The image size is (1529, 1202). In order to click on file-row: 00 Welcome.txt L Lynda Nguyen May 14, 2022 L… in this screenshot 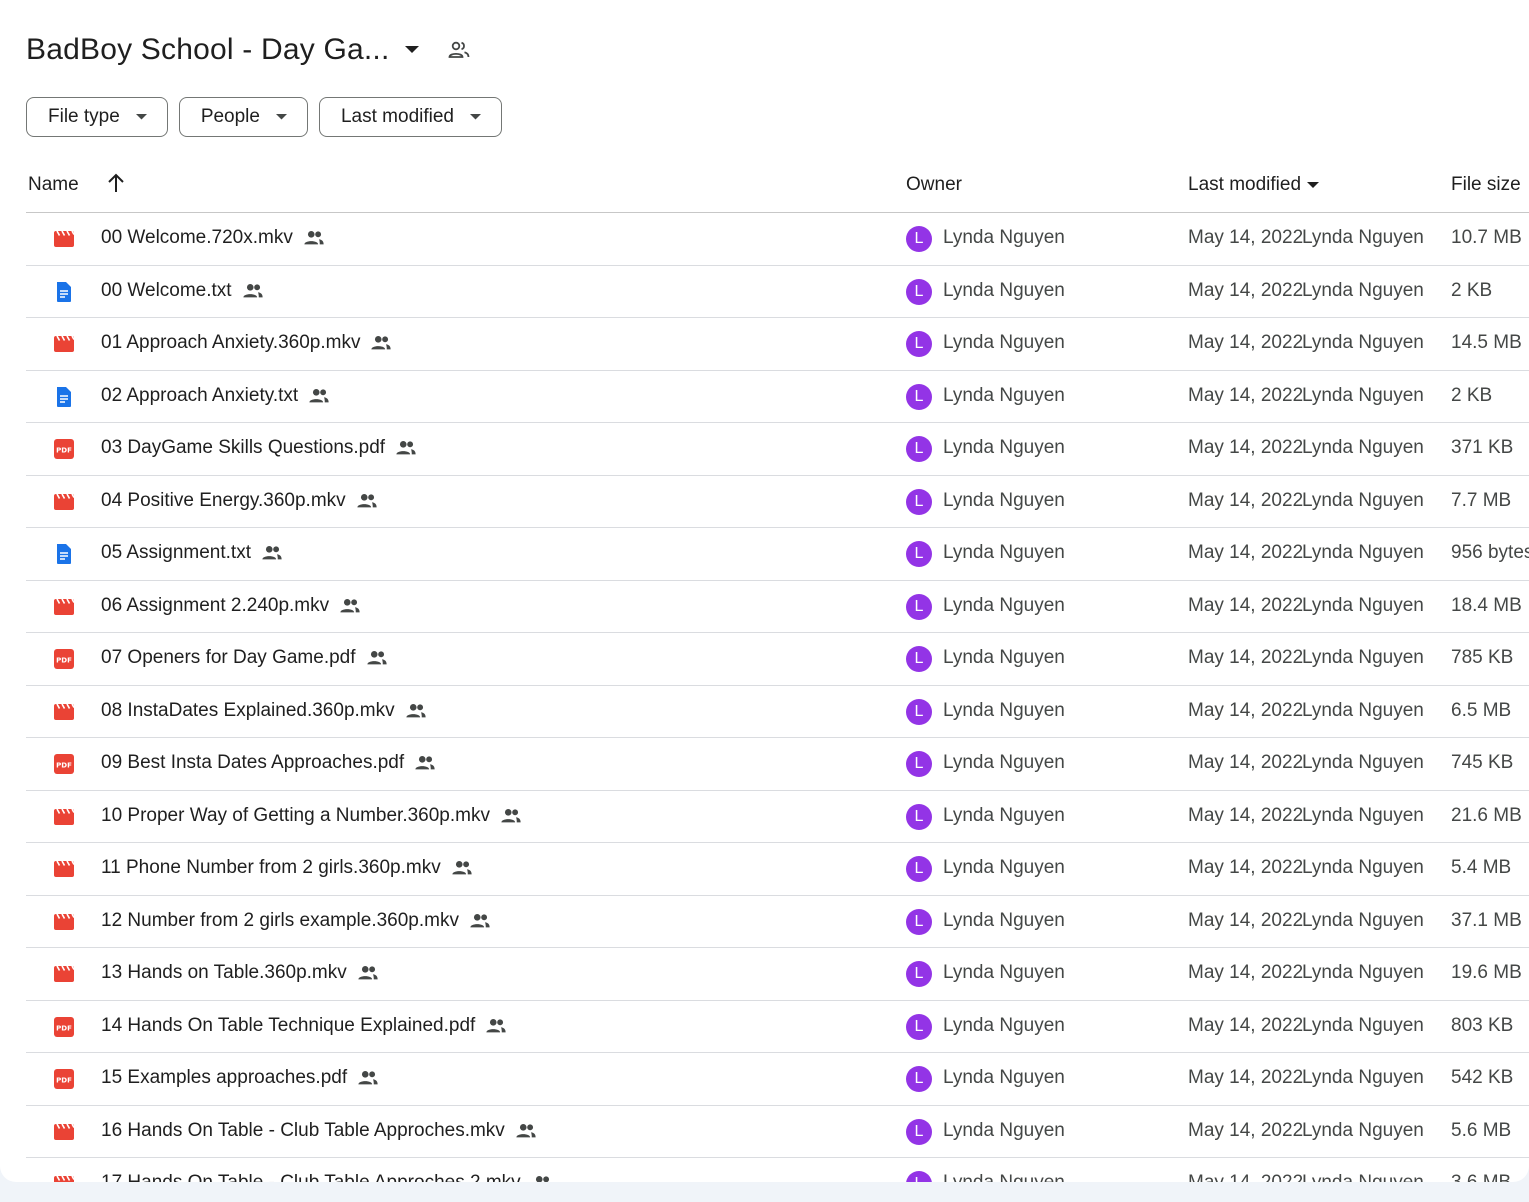, I will do `click(777, 292)`.